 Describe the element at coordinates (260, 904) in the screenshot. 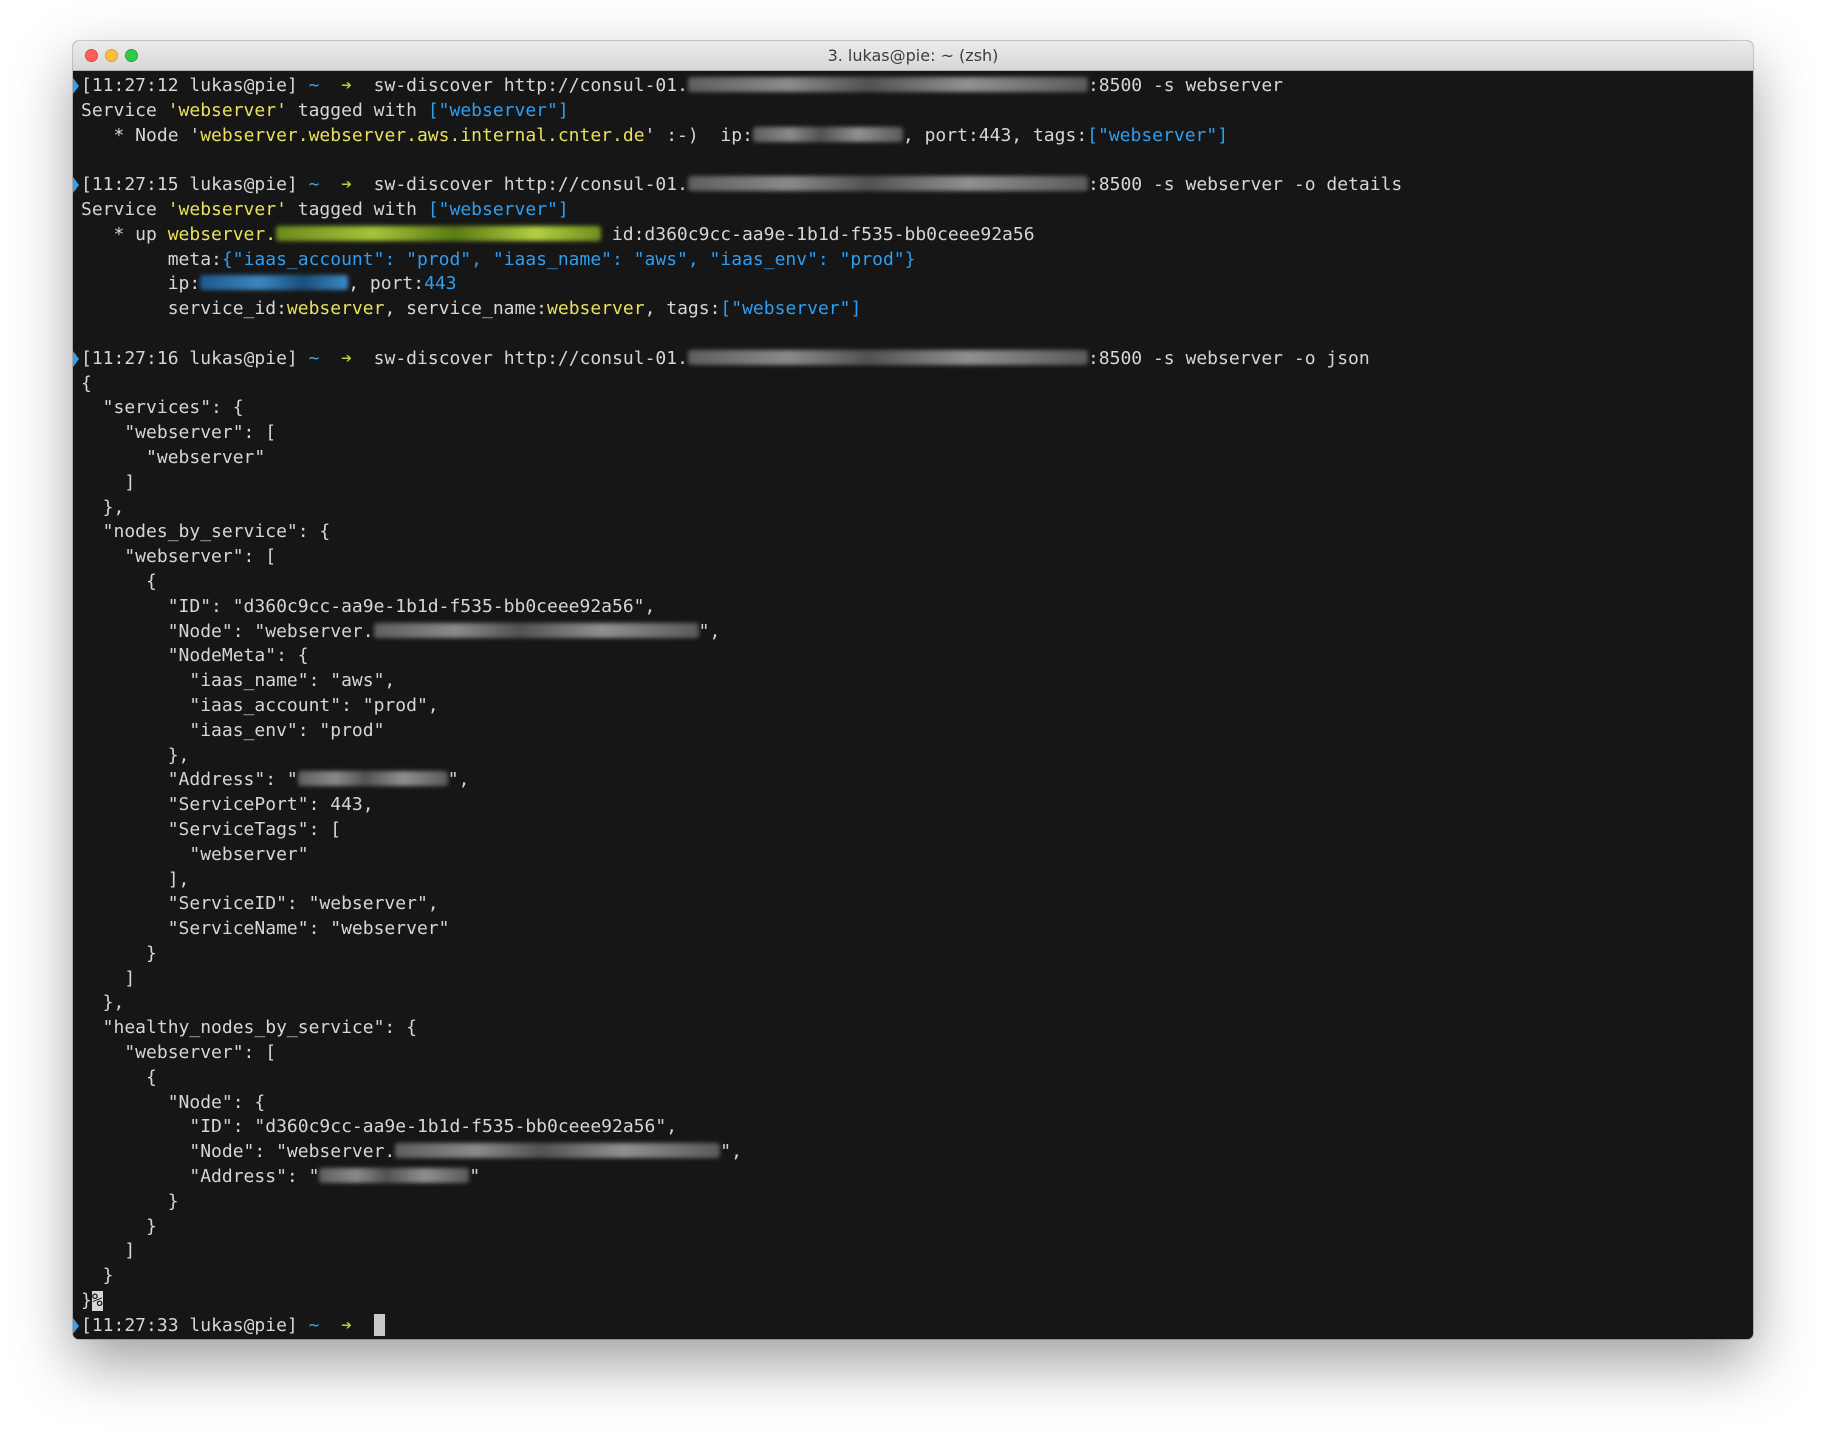

I see `json-line: "ServiceID": "webserver",` at that location.